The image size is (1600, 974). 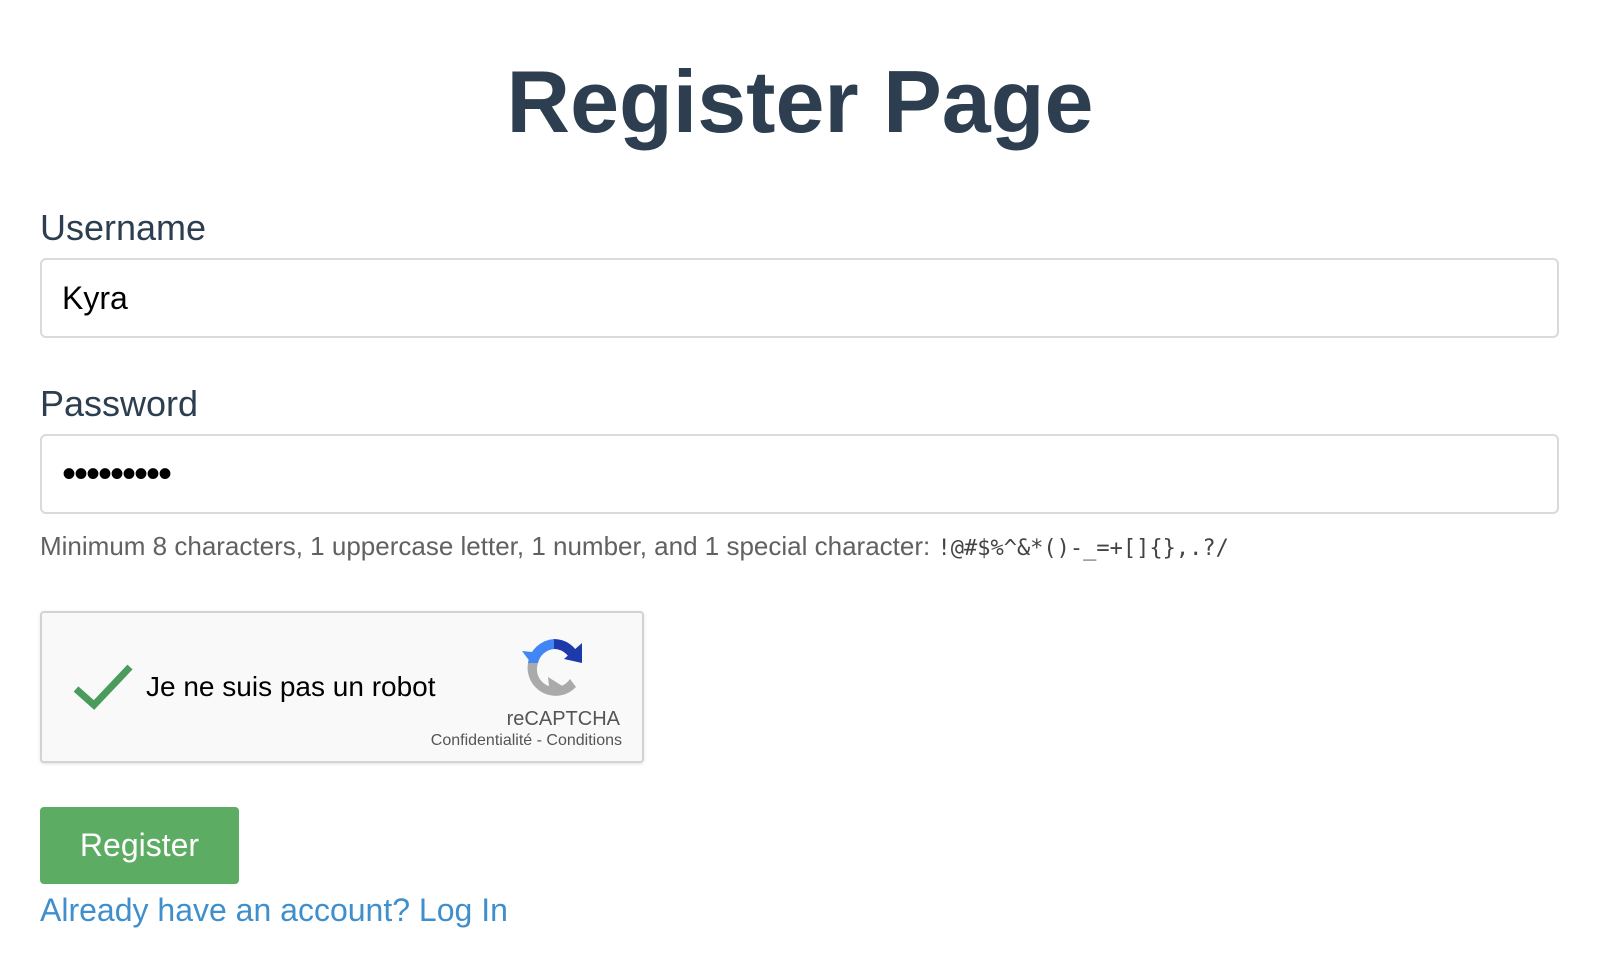 I want to click on recaptcha-links: Confidentialité - Conditions, so click(x=526, y=741).